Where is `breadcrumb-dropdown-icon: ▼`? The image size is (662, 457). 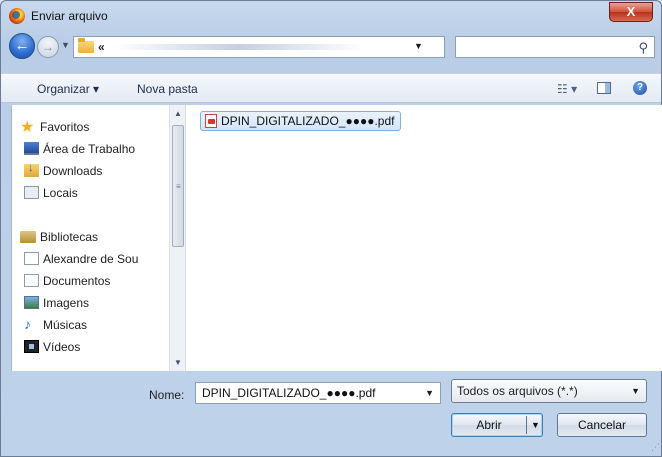 breadcrumb-dropdown-icon: ▼ is located at coordinates (418, 46).